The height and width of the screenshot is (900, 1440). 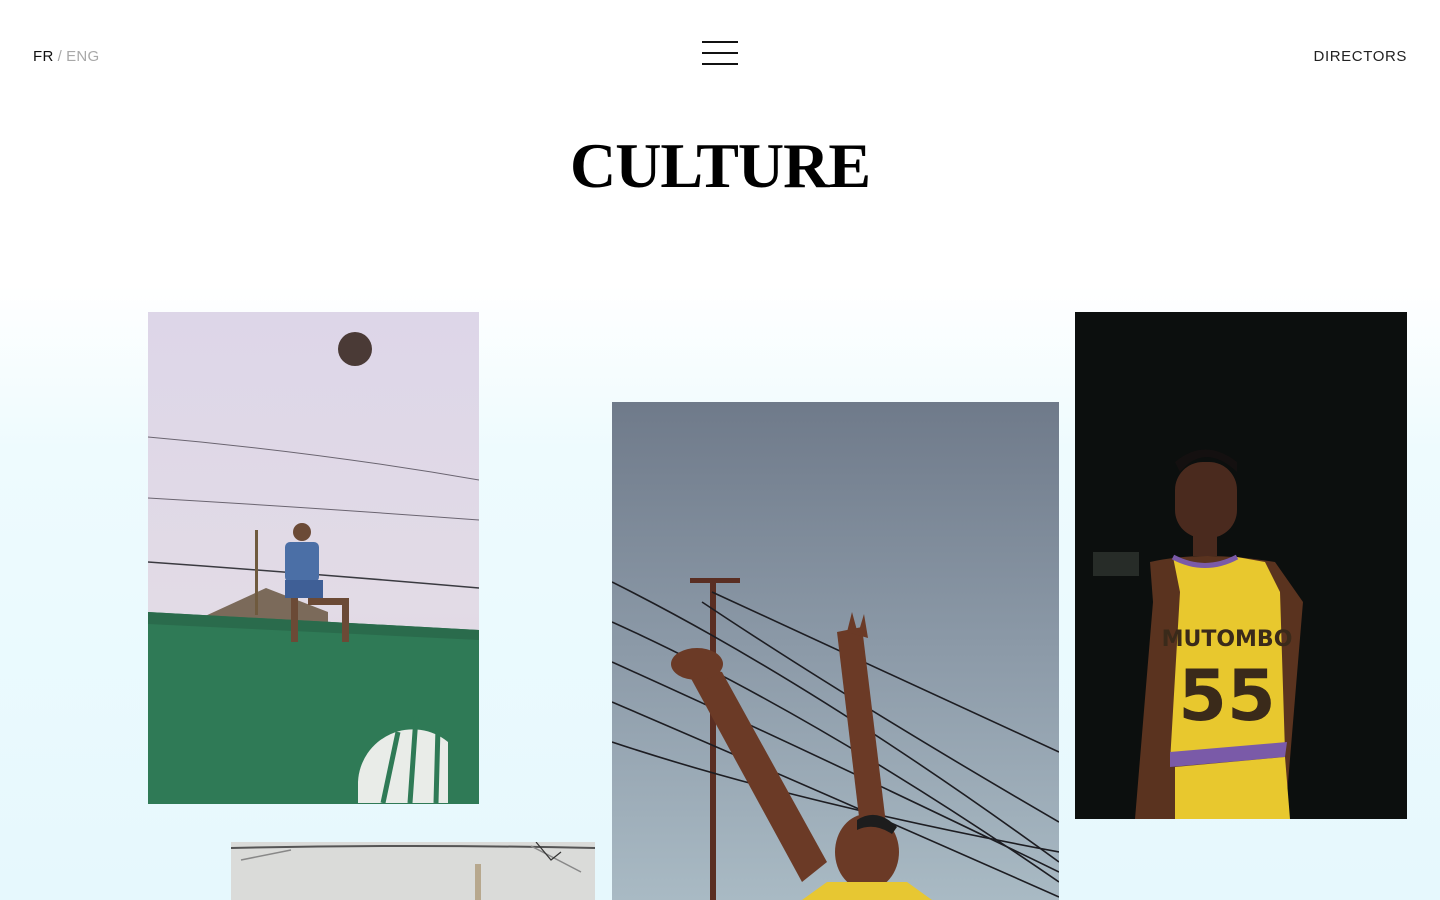 I want to click on directors-link: DIRECTORS, so click(x=1360, y=56).